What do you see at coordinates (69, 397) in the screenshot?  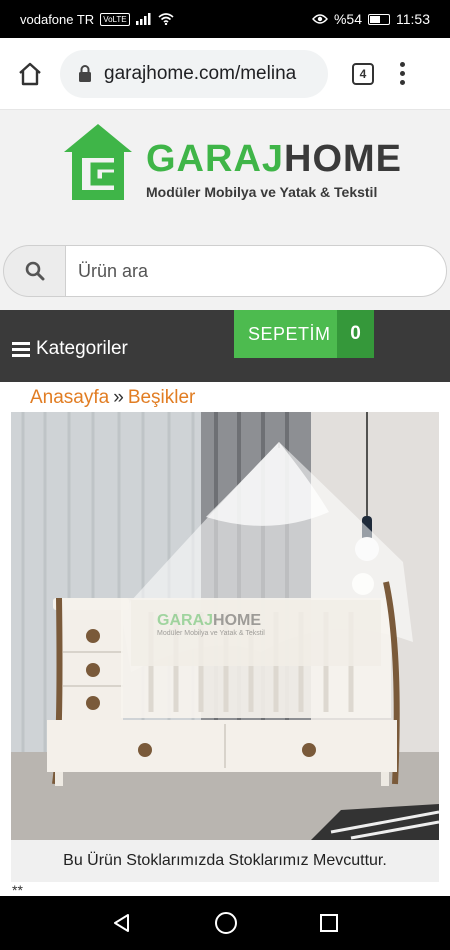 I see `breadcrumb-home-link: Anasayfa` at bounding box center [69, 397].